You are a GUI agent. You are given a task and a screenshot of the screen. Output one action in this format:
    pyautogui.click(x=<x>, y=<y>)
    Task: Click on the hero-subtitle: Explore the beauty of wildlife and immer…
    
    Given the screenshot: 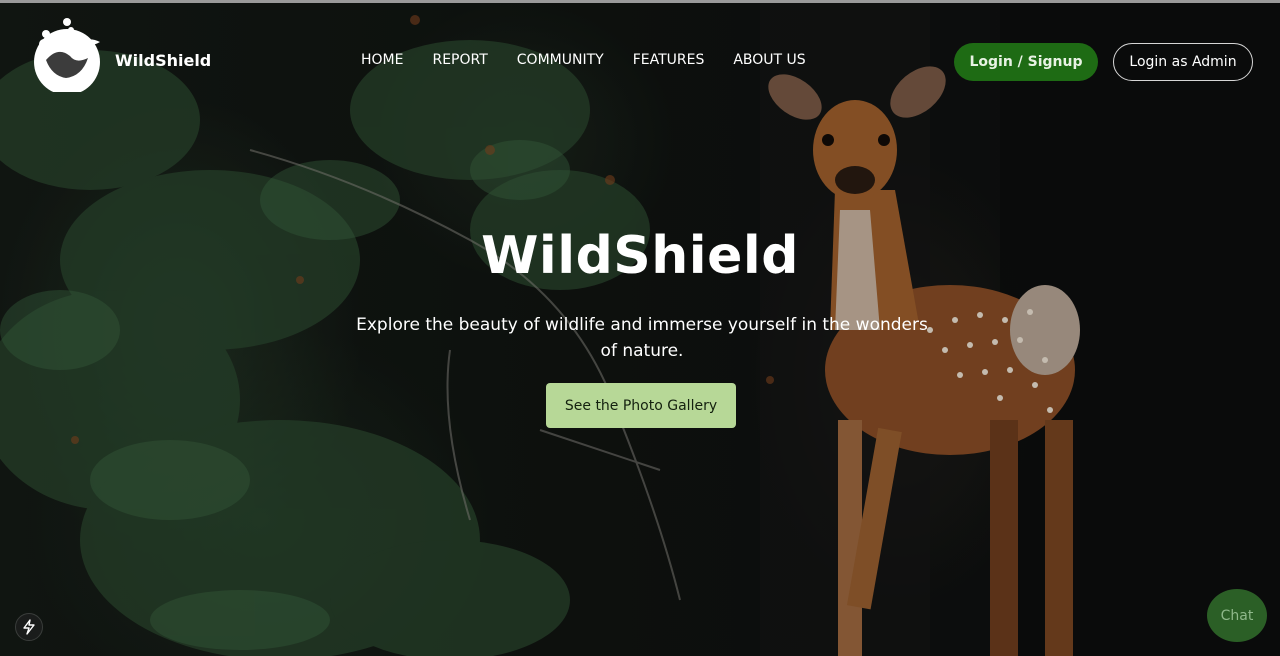 What is the action you would take?
    pyautogui.click(x=642, y=338)
    